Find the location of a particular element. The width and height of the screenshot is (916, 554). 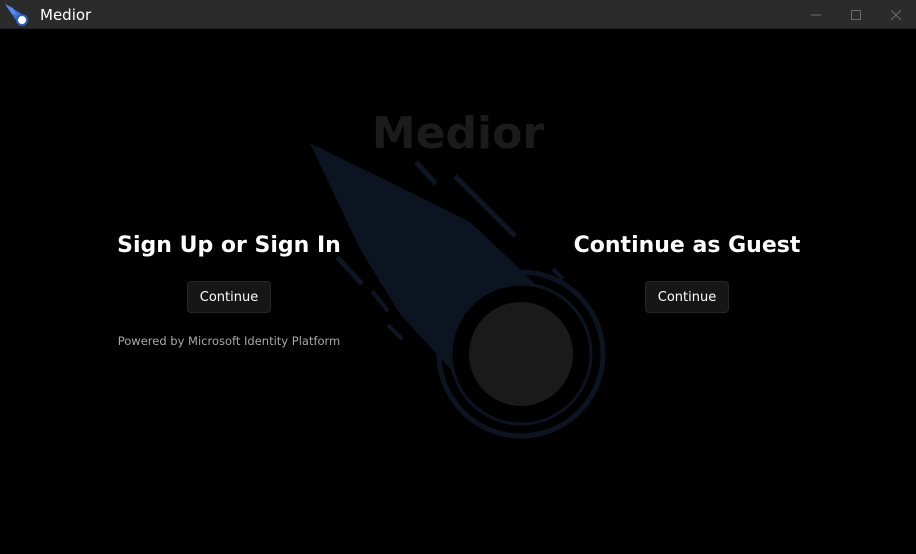

close-button is located at coordinates (896, 14).